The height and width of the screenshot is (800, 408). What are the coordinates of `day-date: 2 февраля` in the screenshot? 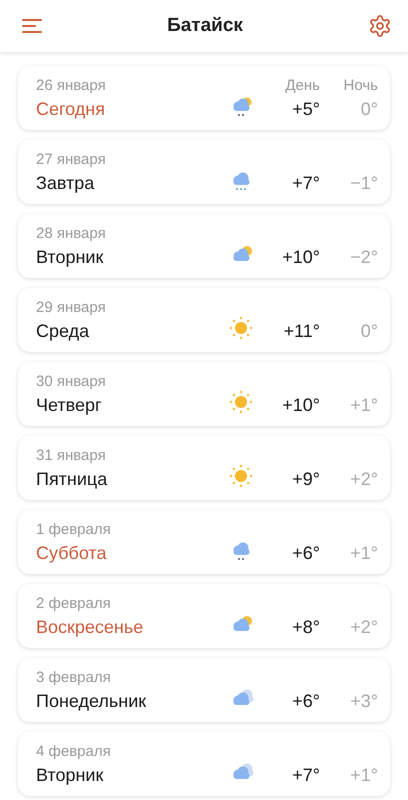 It's located at (74, 603).